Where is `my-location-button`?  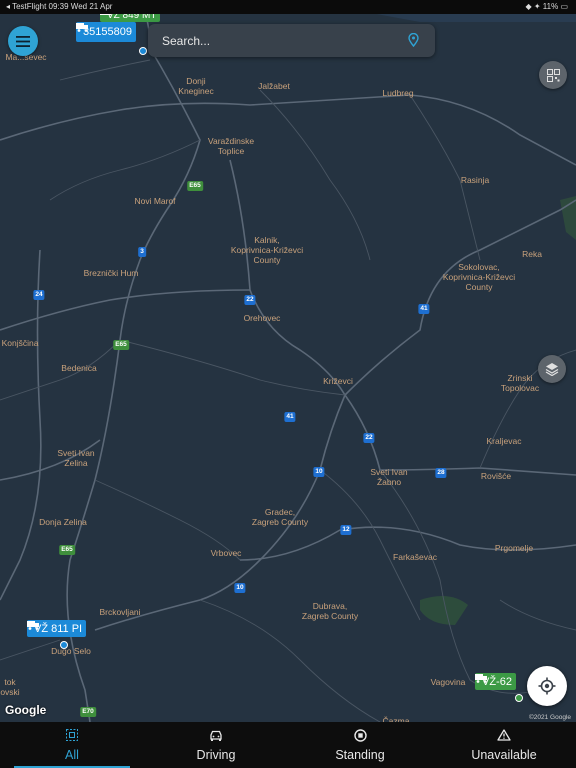
my-location-button is located at coordinates (547, 686).